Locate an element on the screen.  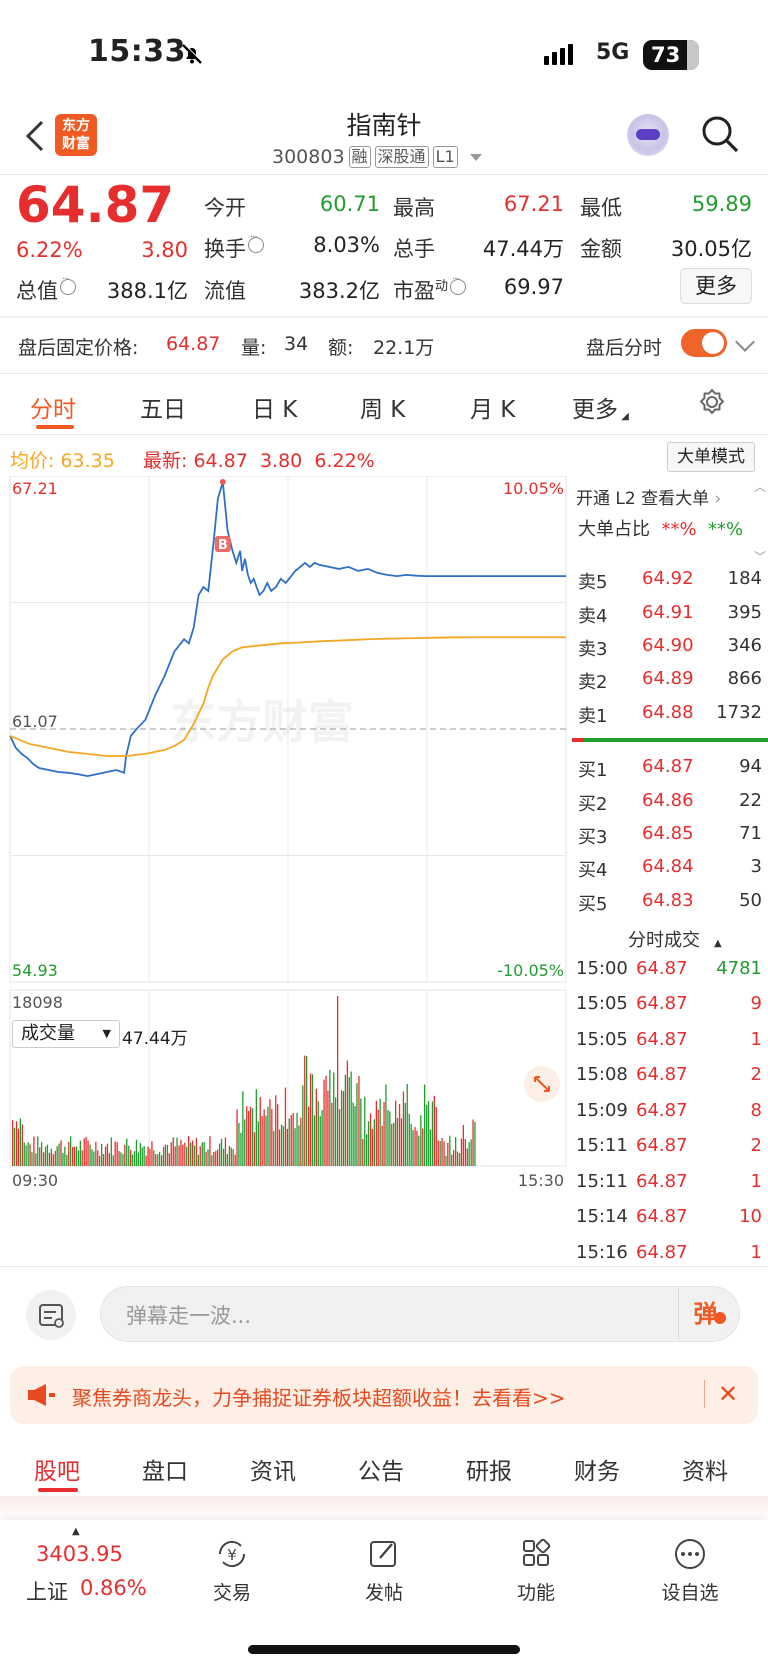
tab-five-day: 五日 is located at coordinates (163, 407).